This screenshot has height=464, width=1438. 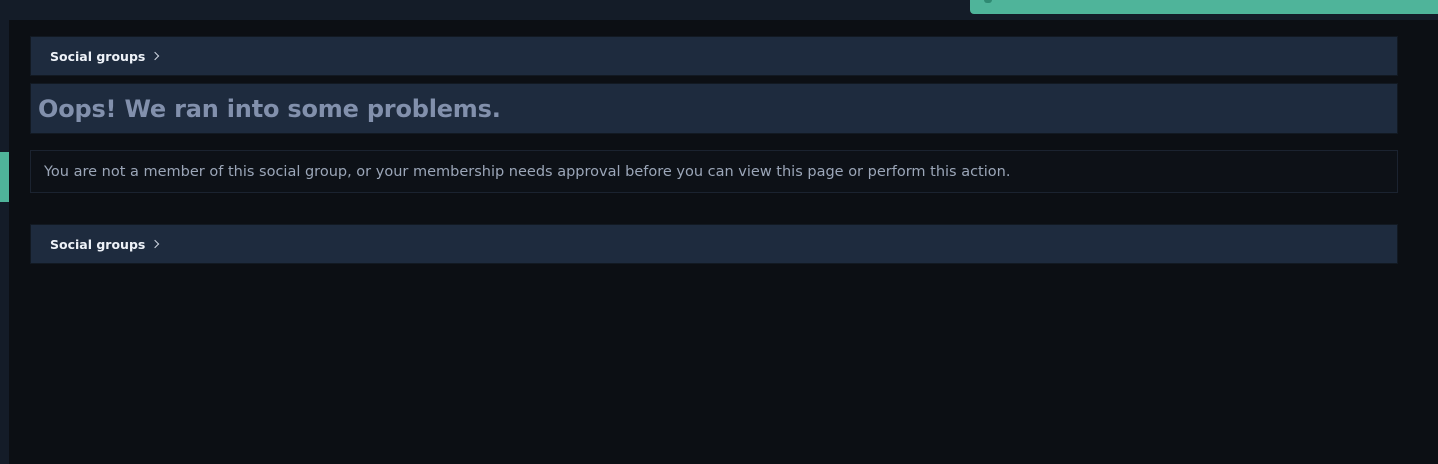 What do you see at coordinates (1204, 7) in the screenshot?
I see `search-bar-accent` at bounding box center [1204, 7].